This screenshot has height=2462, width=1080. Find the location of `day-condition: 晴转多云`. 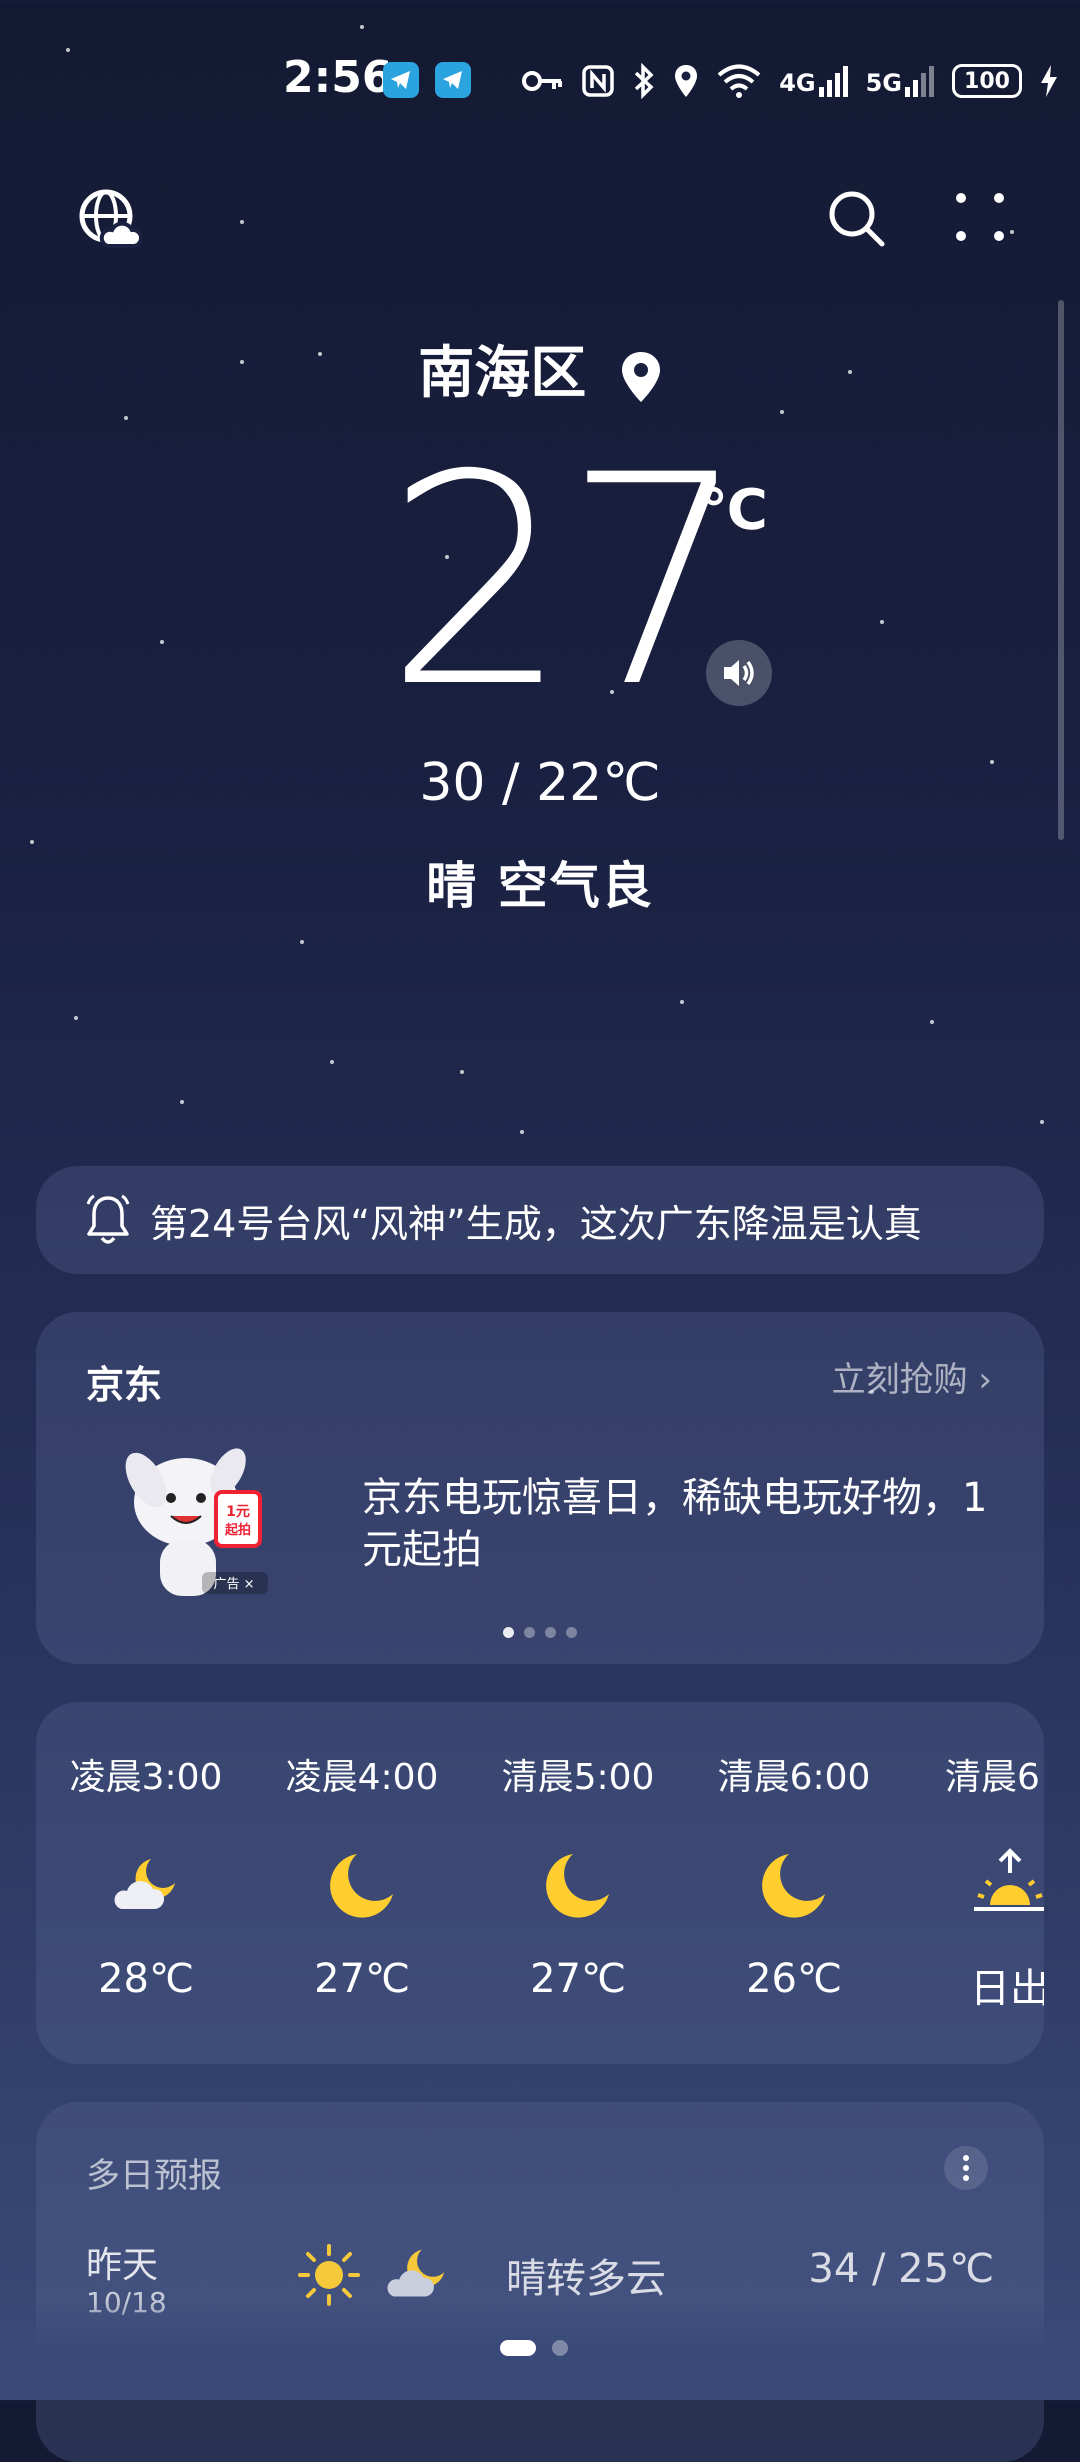

day-condition: 晴转多云 is located at coordinates (586, 2279).